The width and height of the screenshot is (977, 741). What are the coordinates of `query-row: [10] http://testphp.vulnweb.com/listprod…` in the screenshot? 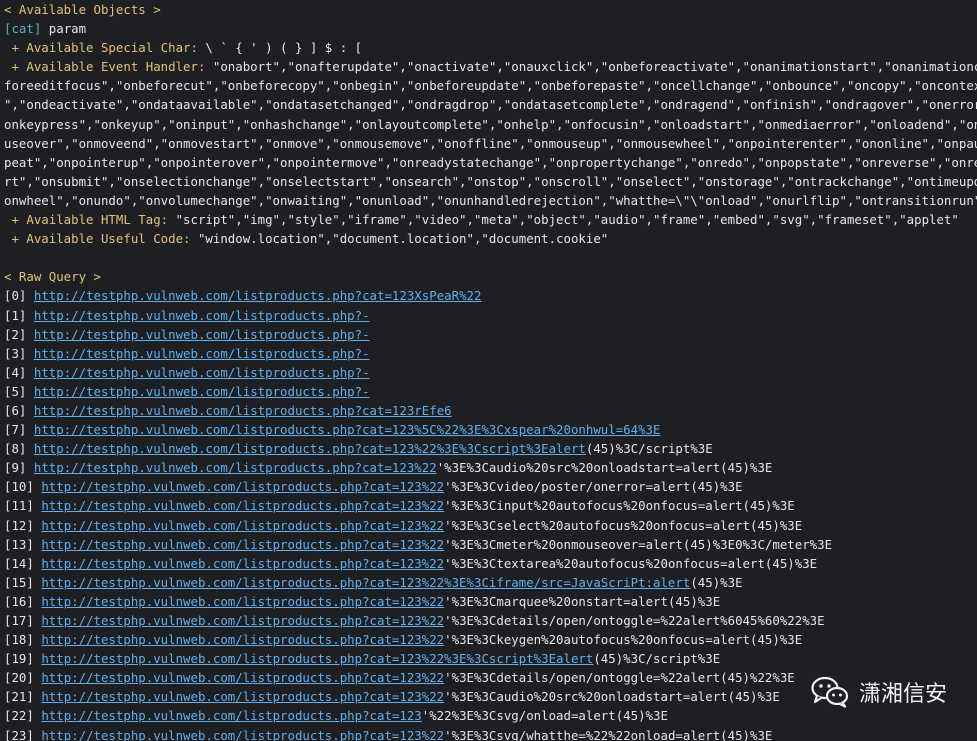 It's located at (490, 486).